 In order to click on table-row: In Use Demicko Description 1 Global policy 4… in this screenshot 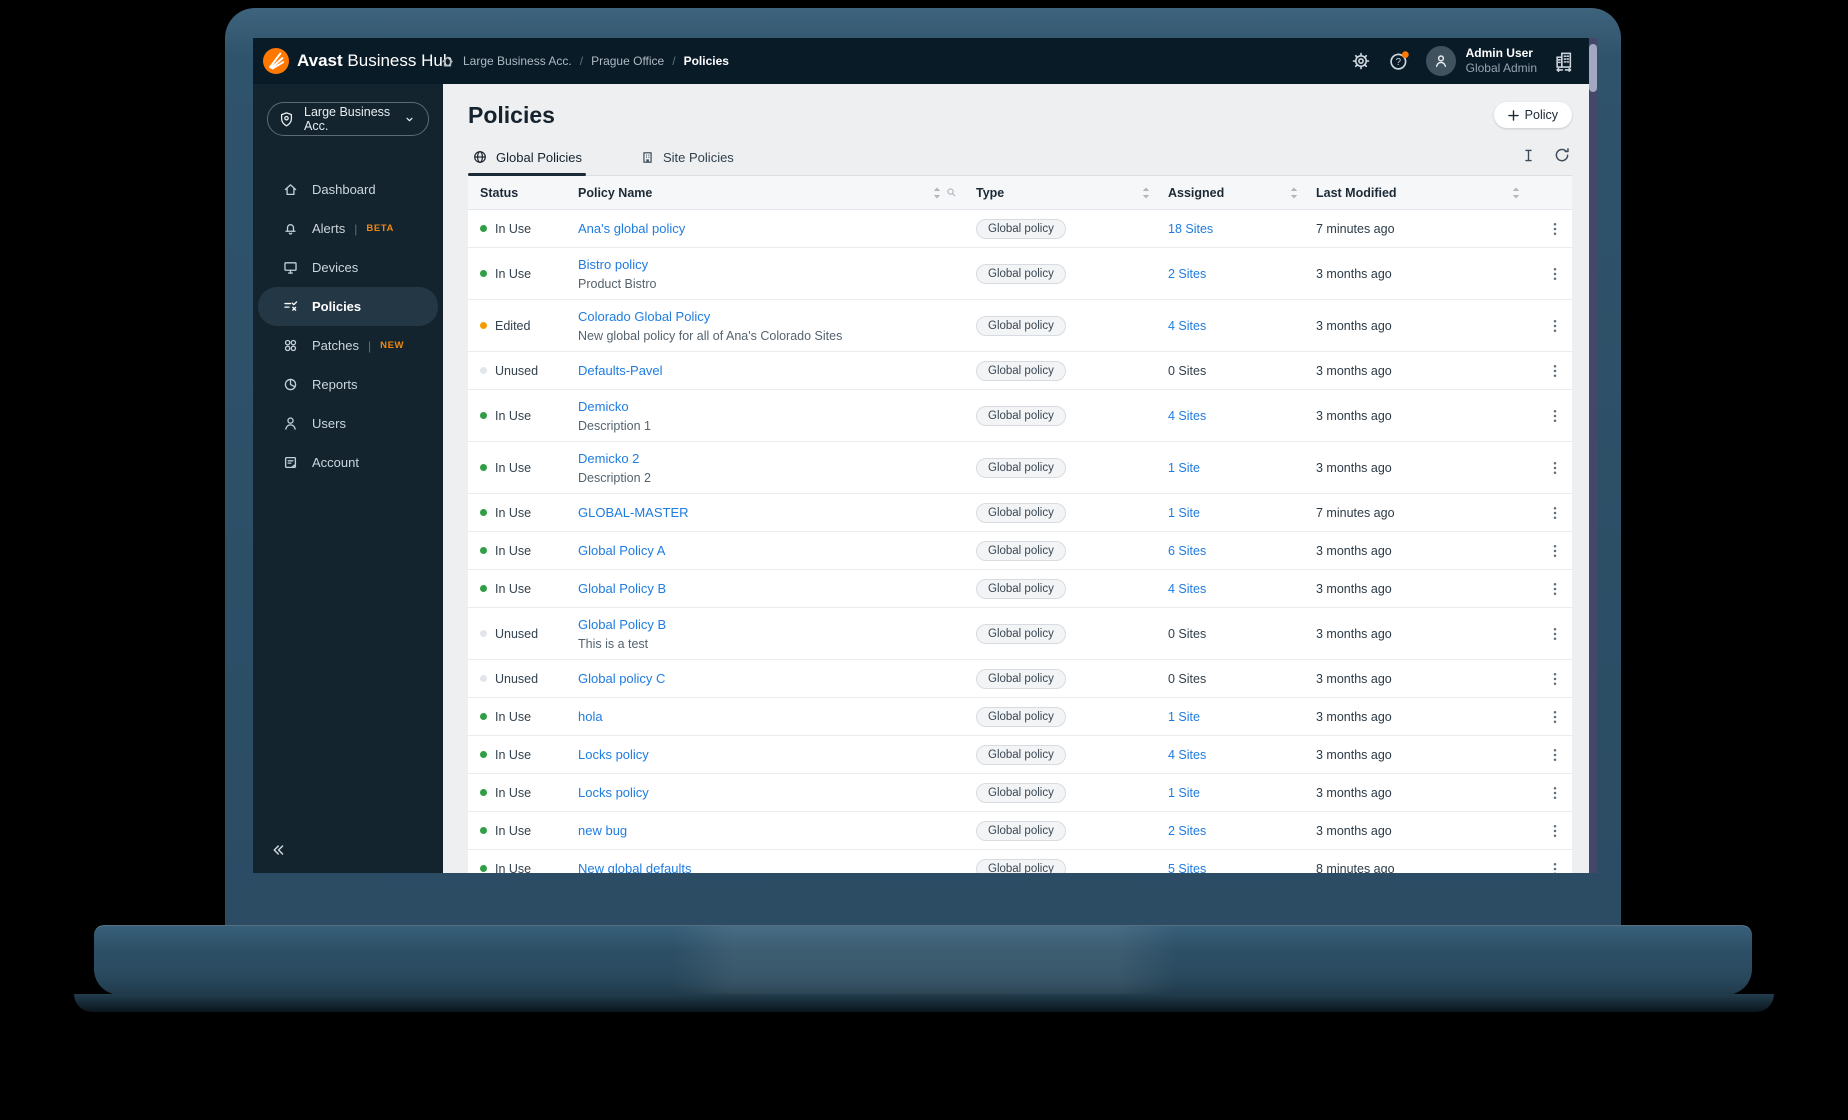, I will do `click(1020, 416)`.